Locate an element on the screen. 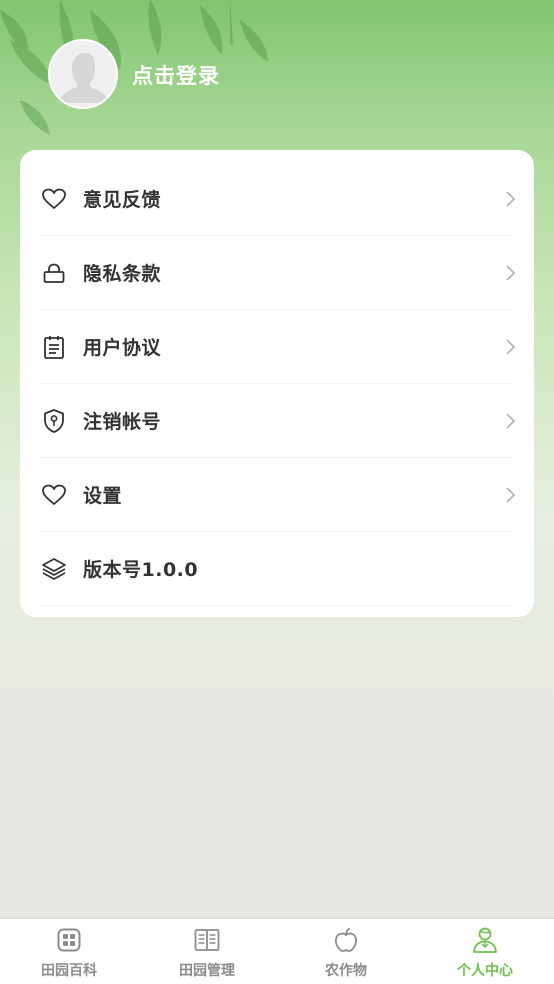 The height and width of the screenshot is (984, 554). book-icon is located at coordinates (207, 940).